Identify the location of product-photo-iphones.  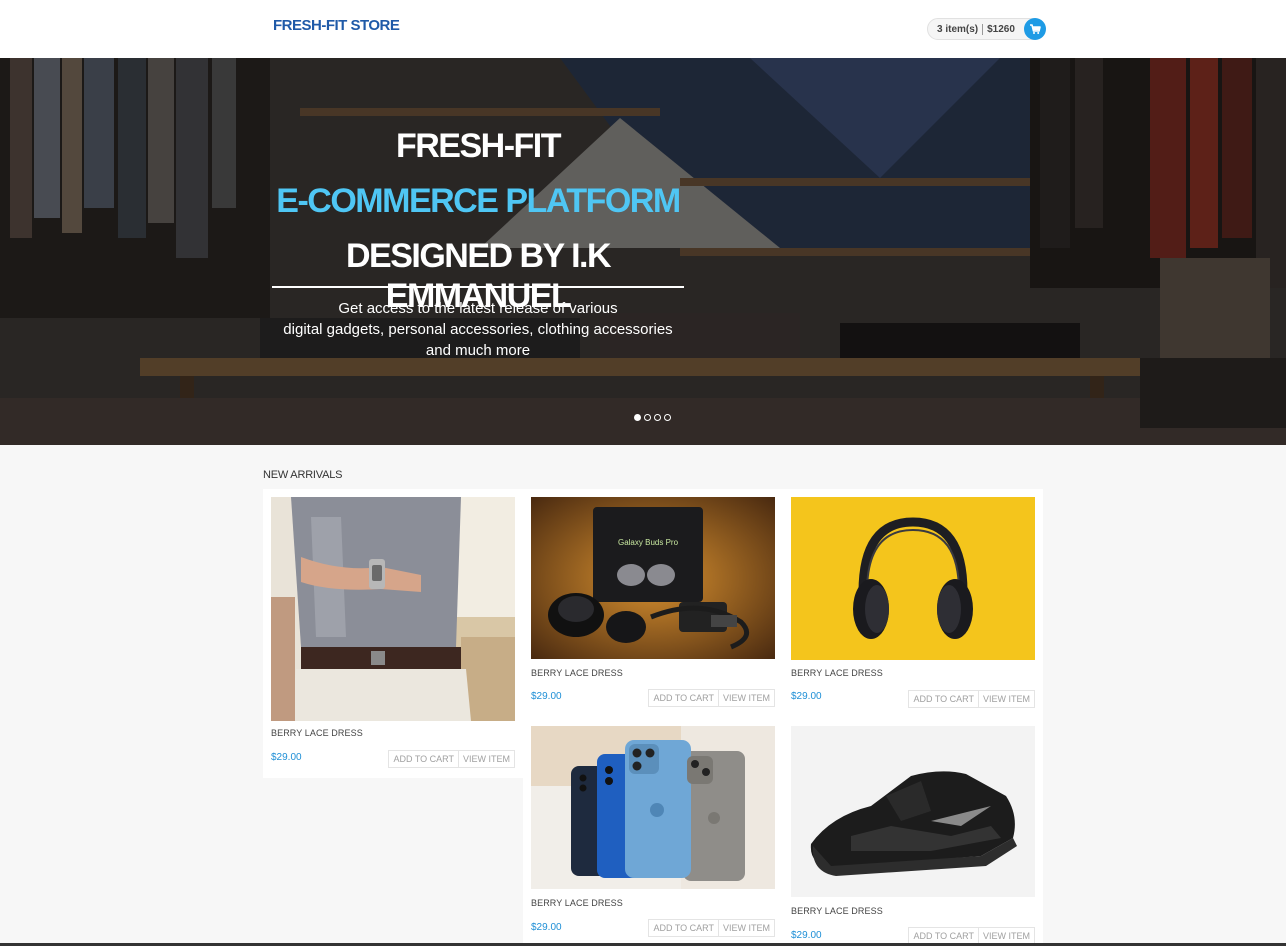
(653, 807).